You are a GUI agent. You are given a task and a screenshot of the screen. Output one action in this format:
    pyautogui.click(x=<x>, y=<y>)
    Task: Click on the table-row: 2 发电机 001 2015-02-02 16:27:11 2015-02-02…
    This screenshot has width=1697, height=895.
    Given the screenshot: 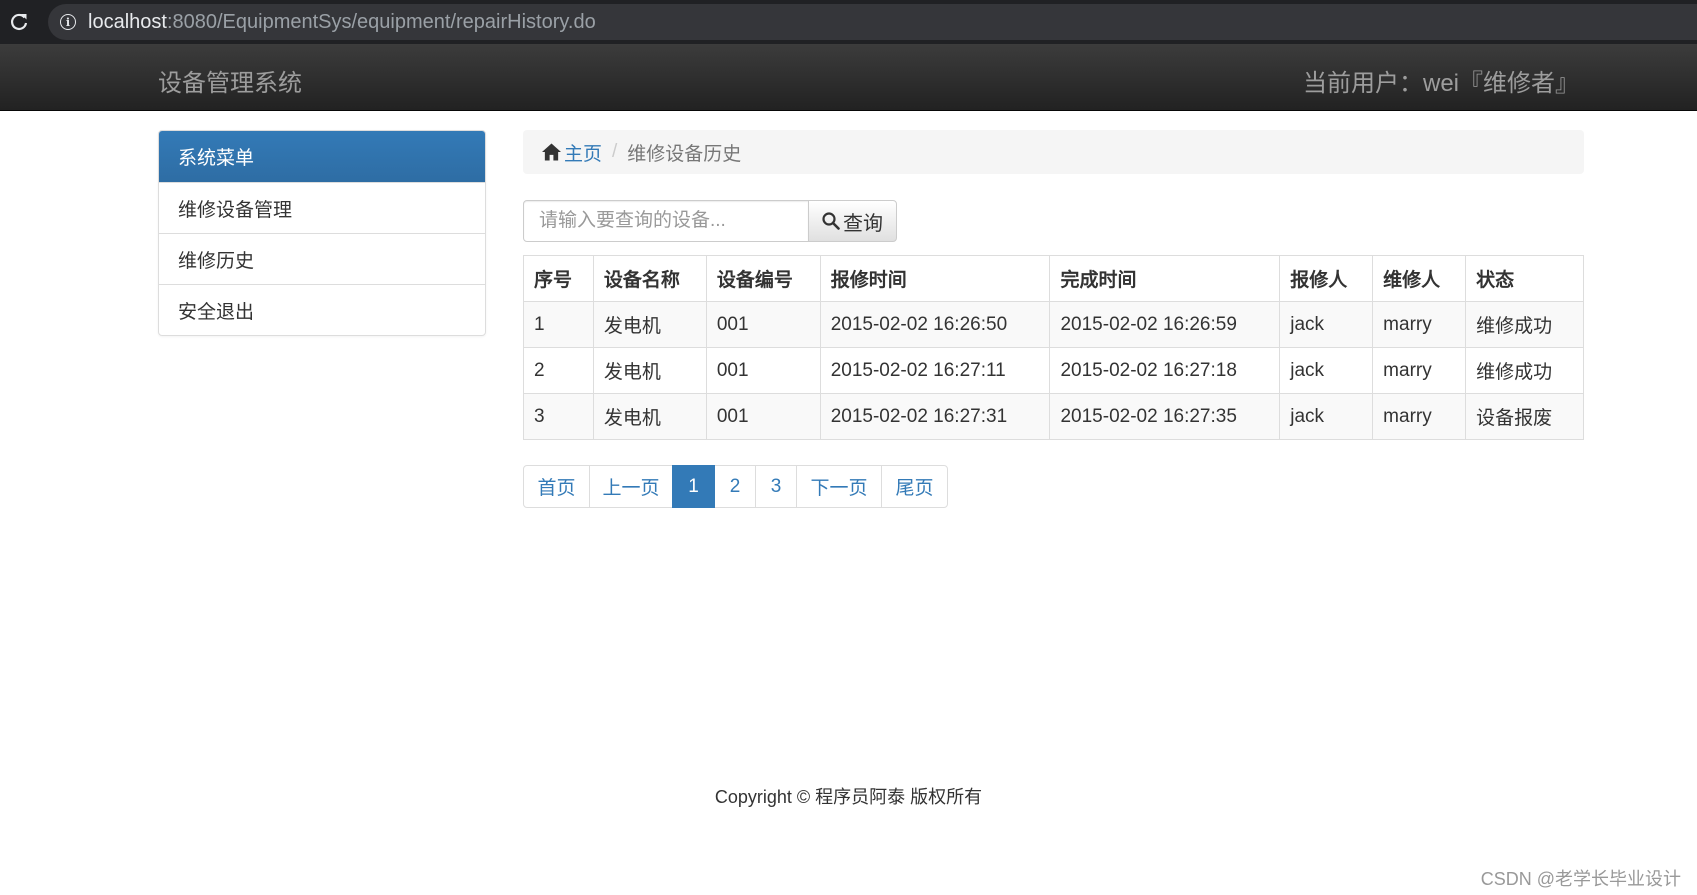 What is the action you would take?
    pyautogui.click(x=1053, y=370)
    